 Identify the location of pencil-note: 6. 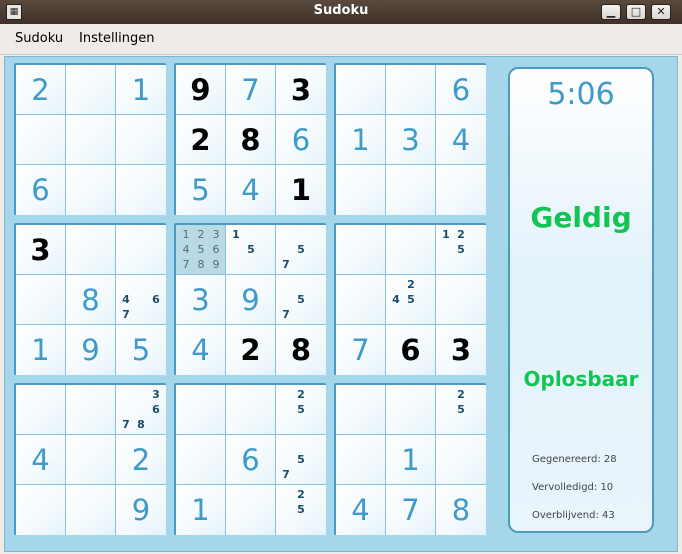
(156, 299).